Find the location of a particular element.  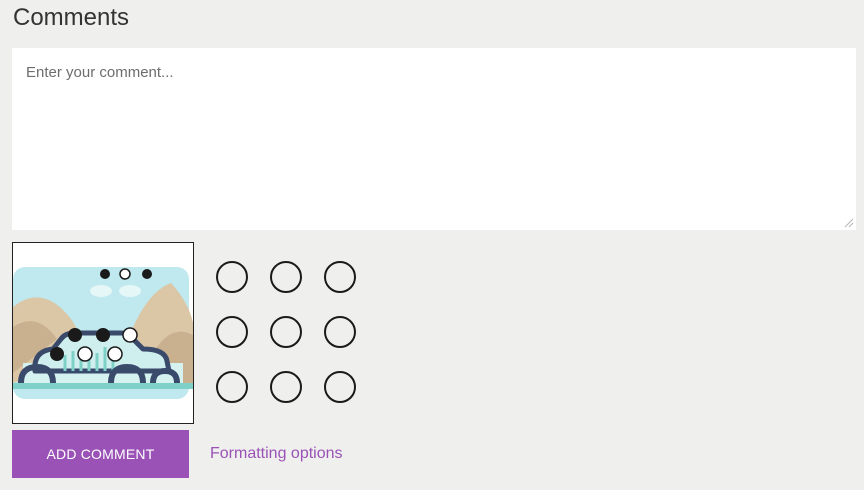

resize-grip-icon is located at coordinates (848, 222).